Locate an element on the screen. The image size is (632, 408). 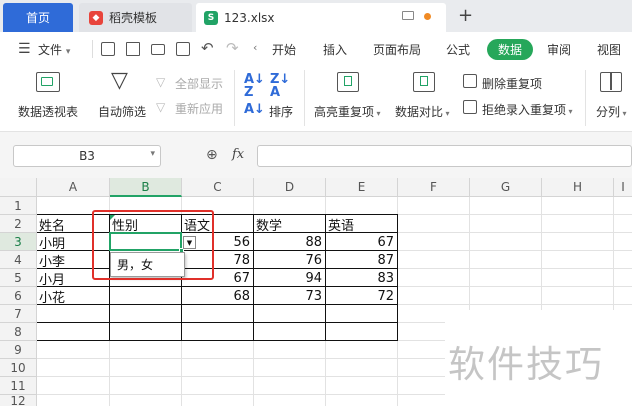
row-header-9: 9 is located at coordinates (18, 350).